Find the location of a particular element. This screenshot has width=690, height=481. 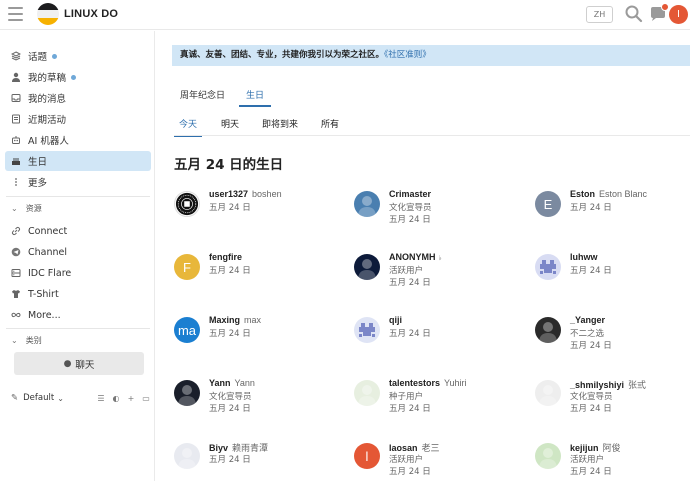

birthday-user-card: qiji 五月 24 日 is located at coordinates (439, 335).